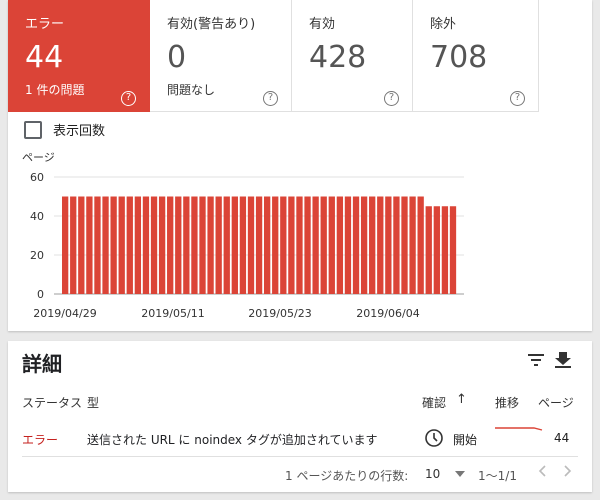 The width and height of the screenshot is (600, 500). I want to click on clock-icon, so click(434, 438).